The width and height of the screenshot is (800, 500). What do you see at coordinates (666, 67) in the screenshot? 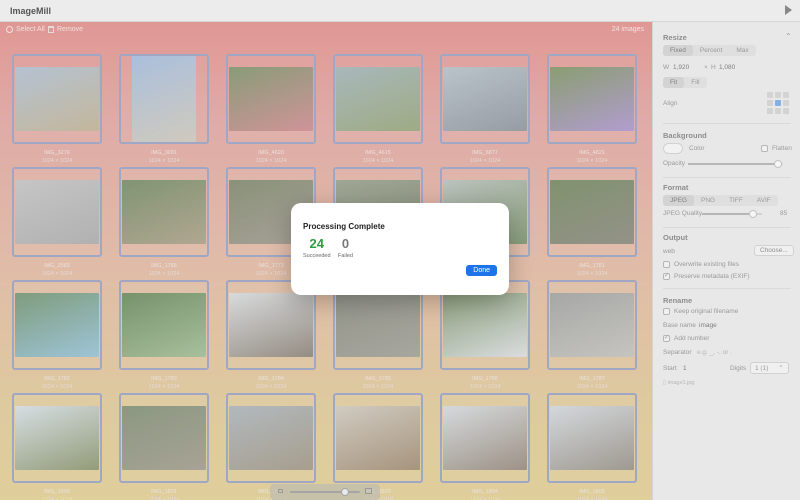
I see `width-label: W` at bounding box center [666, 67].